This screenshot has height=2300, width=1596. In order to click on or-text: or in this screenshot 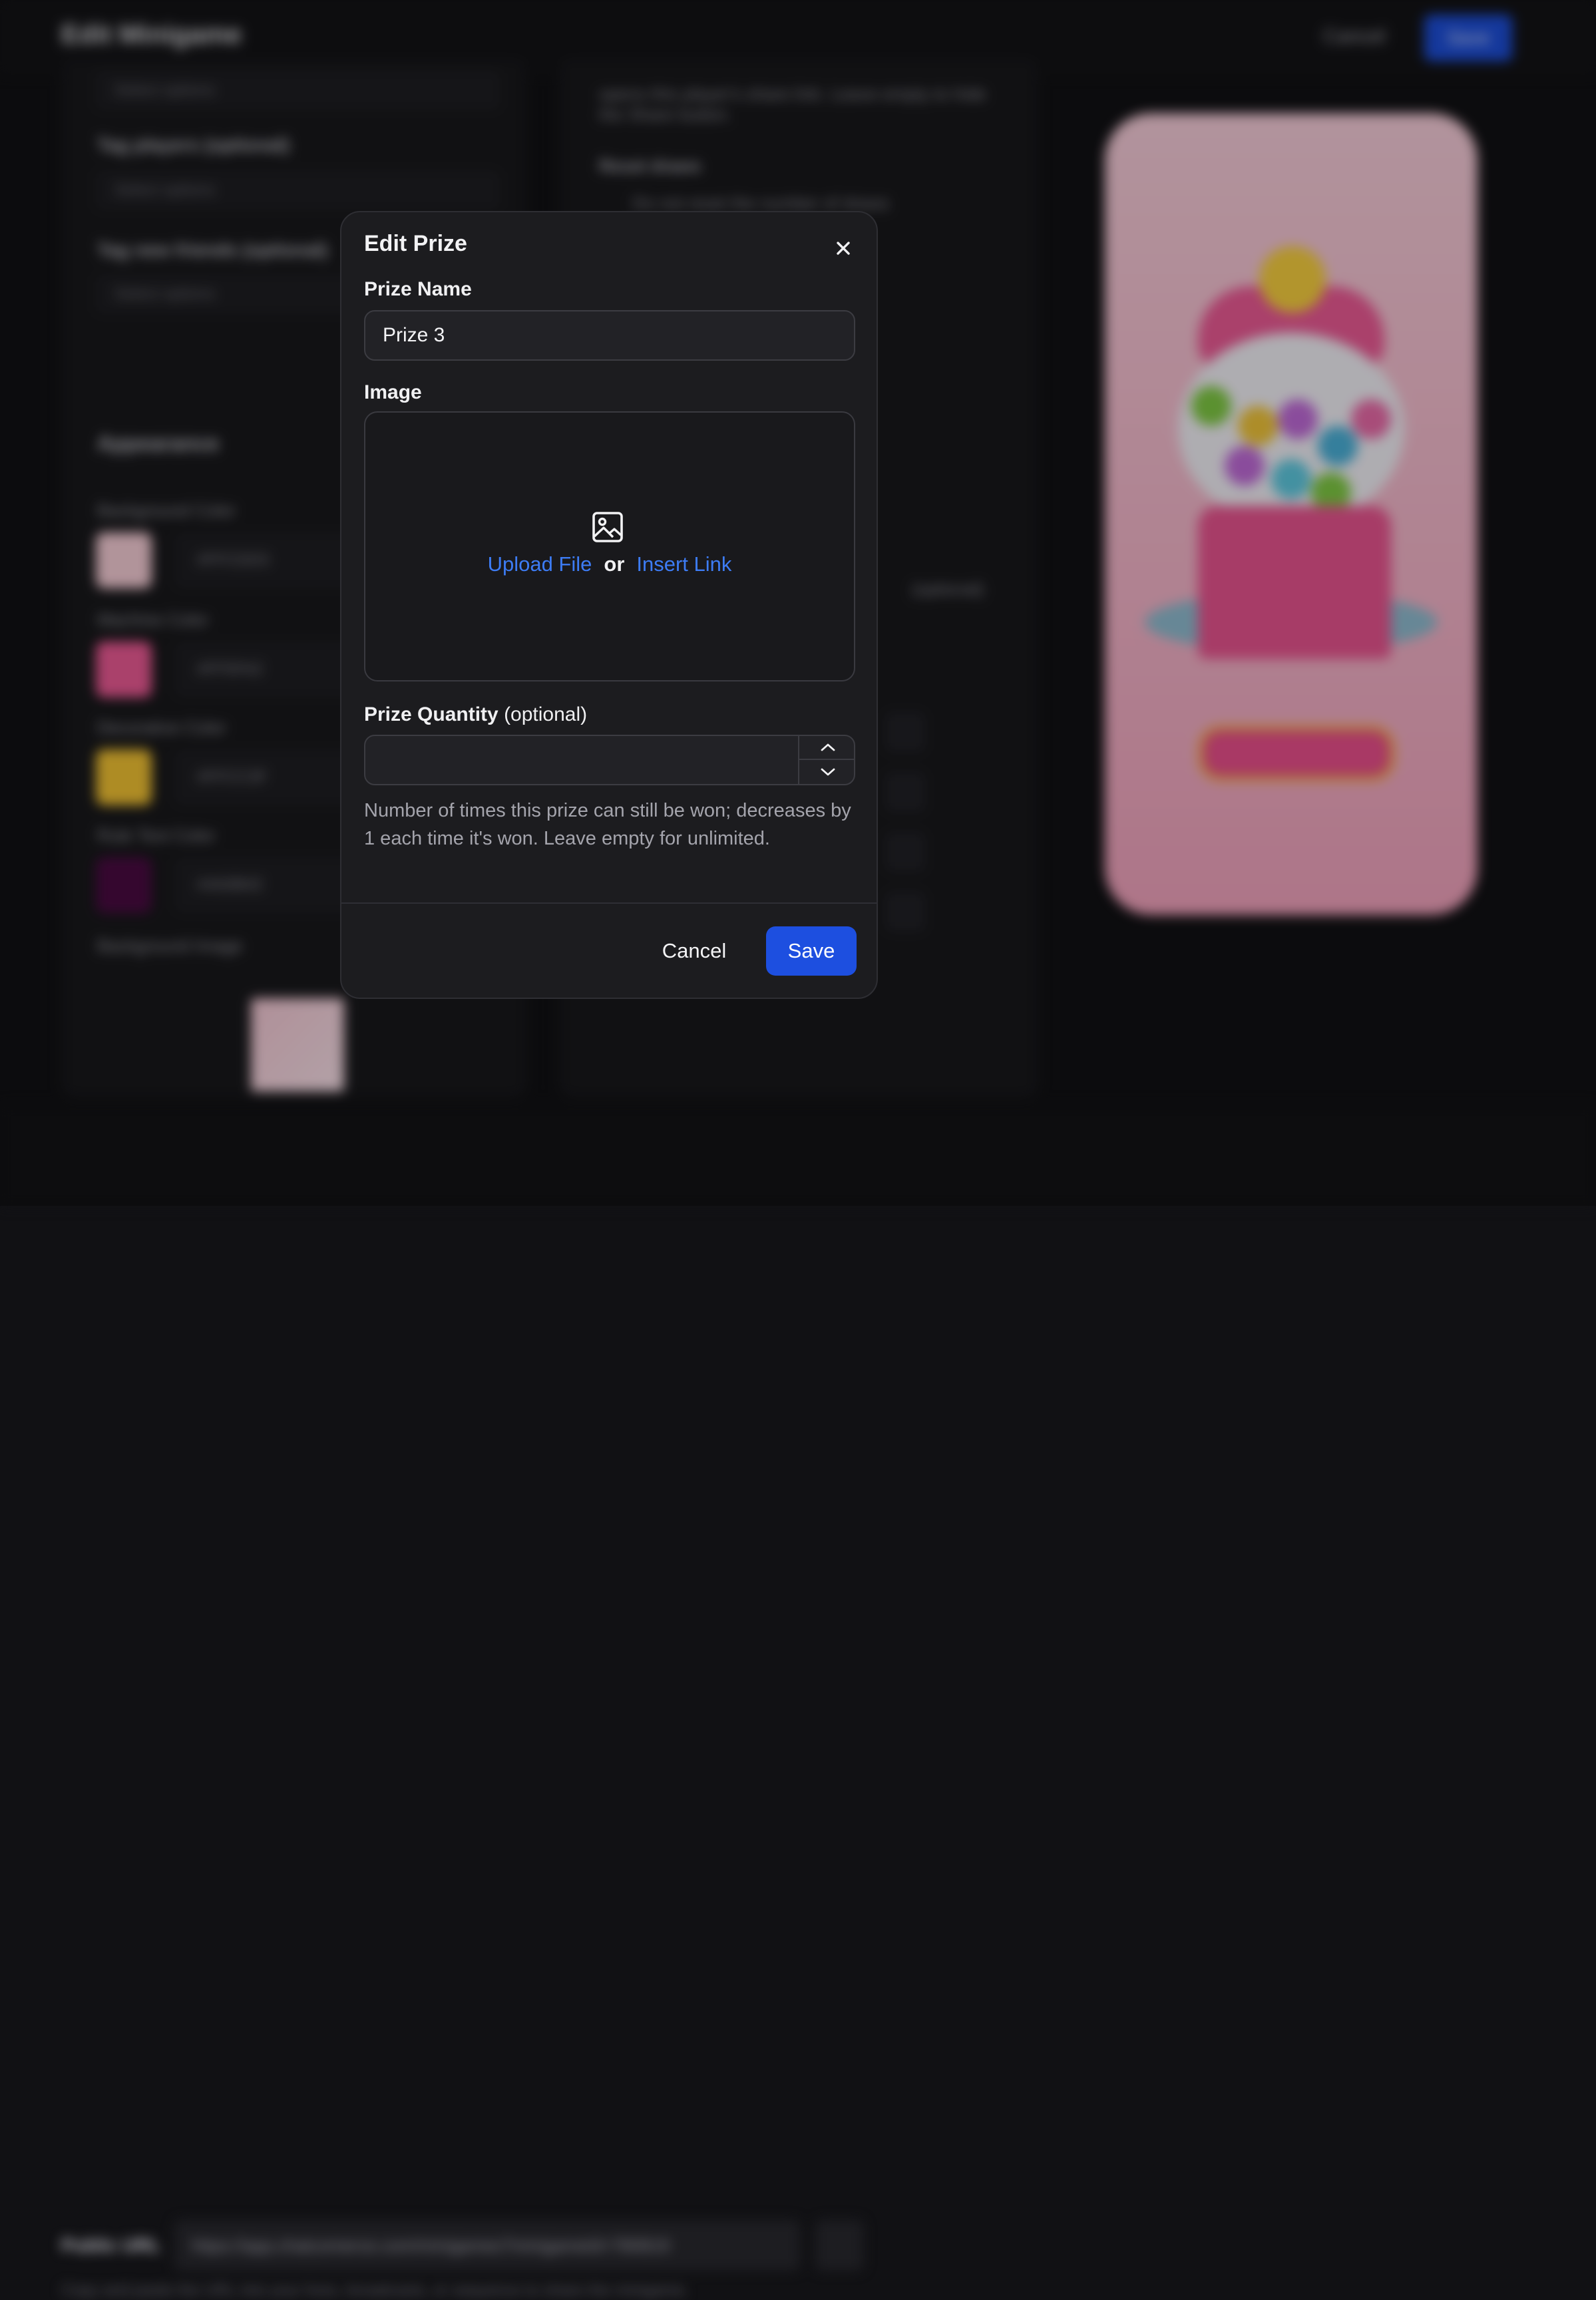, I will do `click(614, 564)`.